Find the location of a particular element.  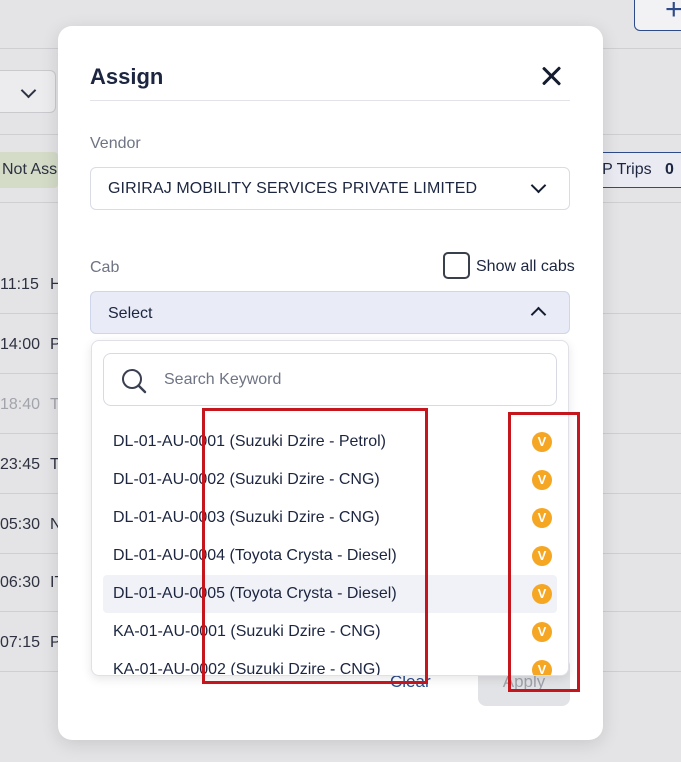

vip-trips-count: 0 is located at coordinates (669, 169).